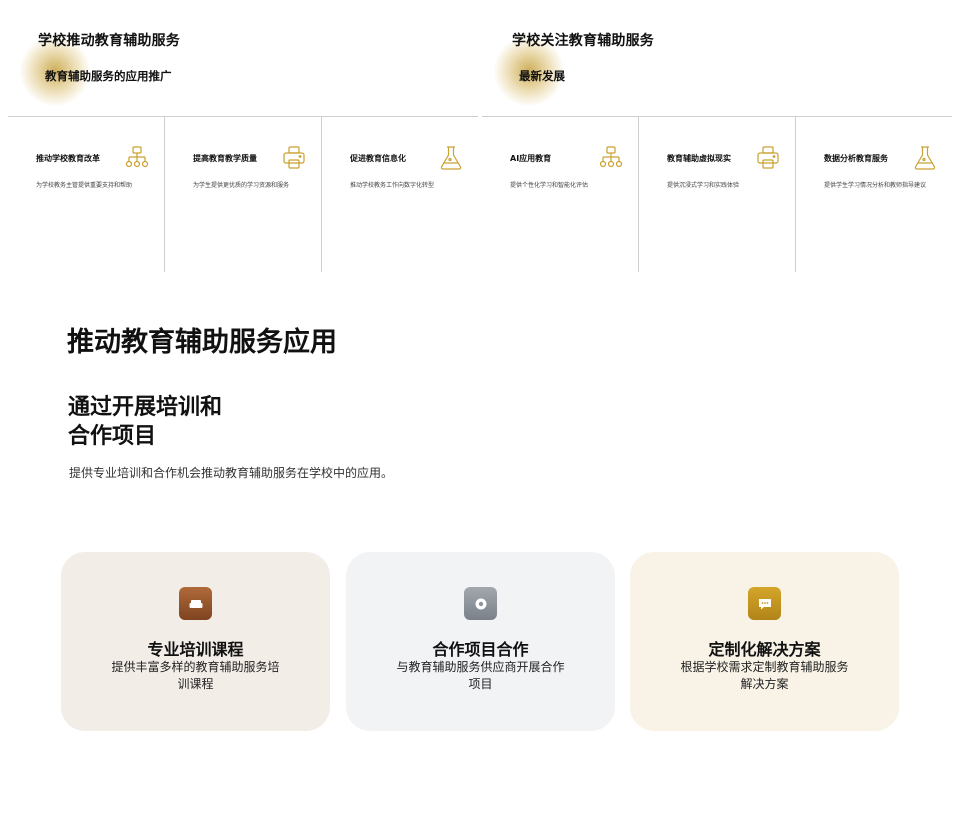 The height and width of the screenshot is (816, 960). What do you see at coordinates (480, 675) in the screenshot?
I see `card-text: 与教育辅助服务供应商开展合作项目` at bounding box center [480, 675].